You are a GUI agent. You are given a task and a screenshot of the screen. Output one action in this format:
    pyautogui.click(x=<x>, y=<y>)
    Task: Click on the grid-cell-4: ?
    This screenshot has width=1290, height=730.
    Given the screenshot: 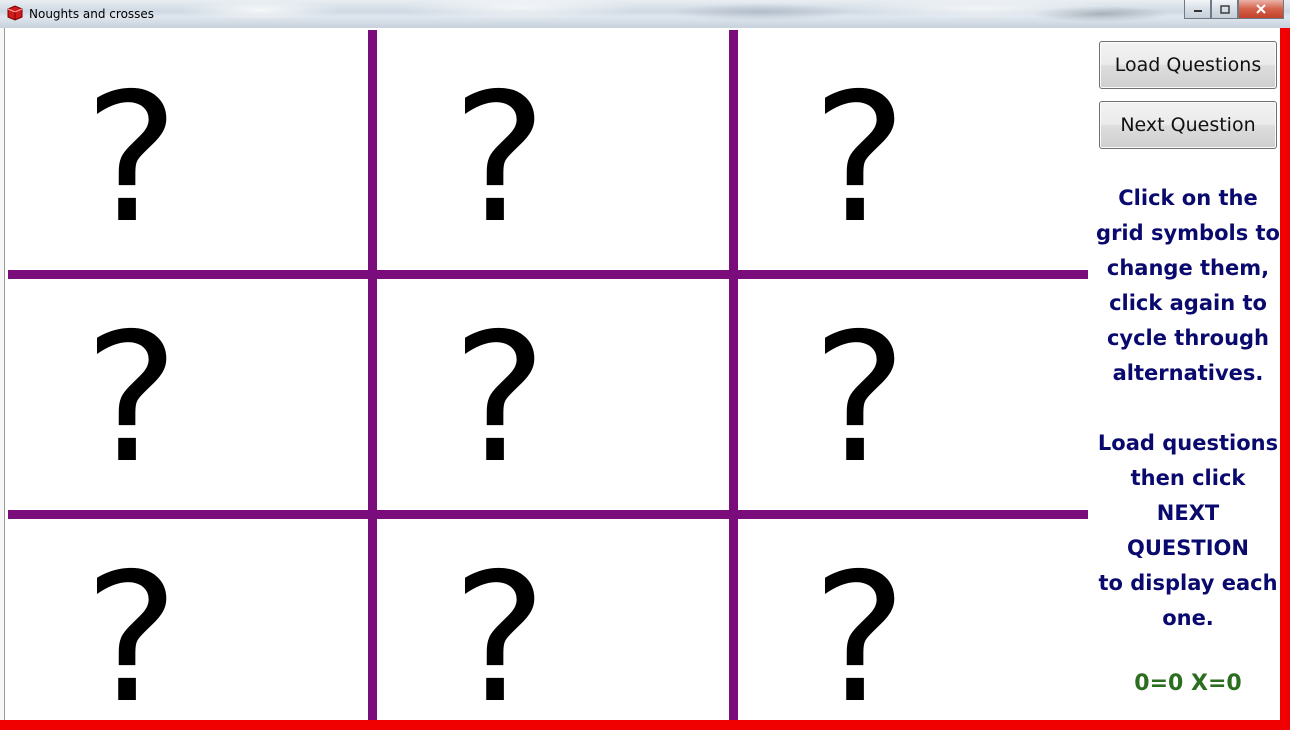 What is the action you would take?
    pyautogui.click(x=186, y=394)
    